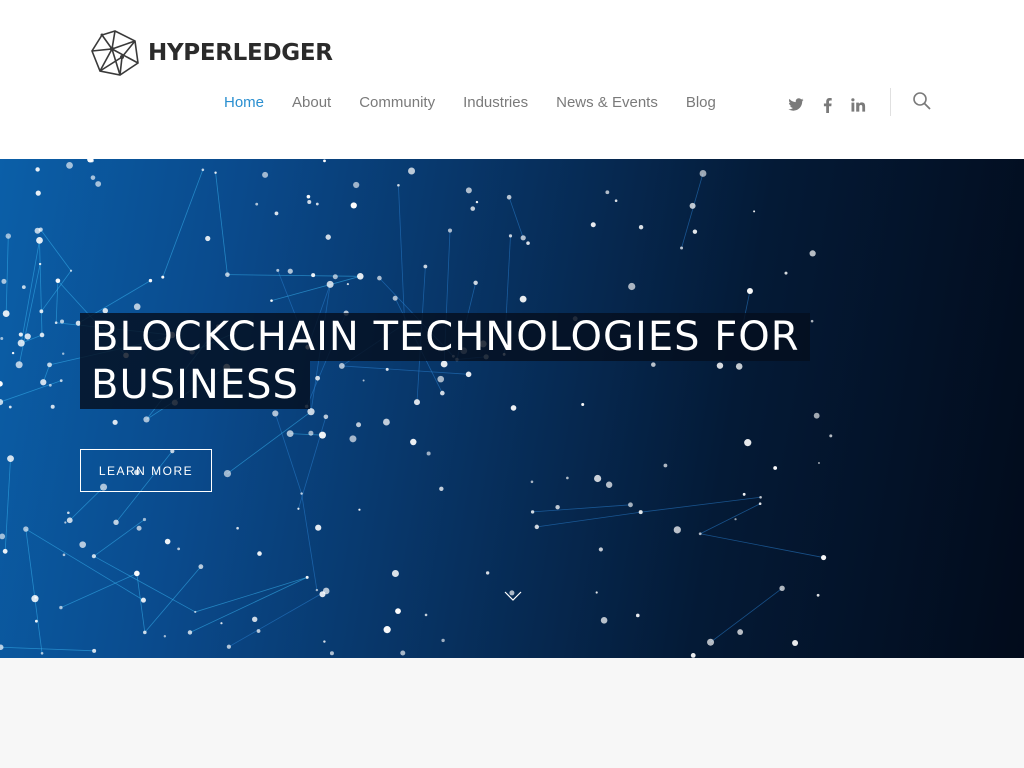  I want to click on twitter-icon, so click(796, 105).